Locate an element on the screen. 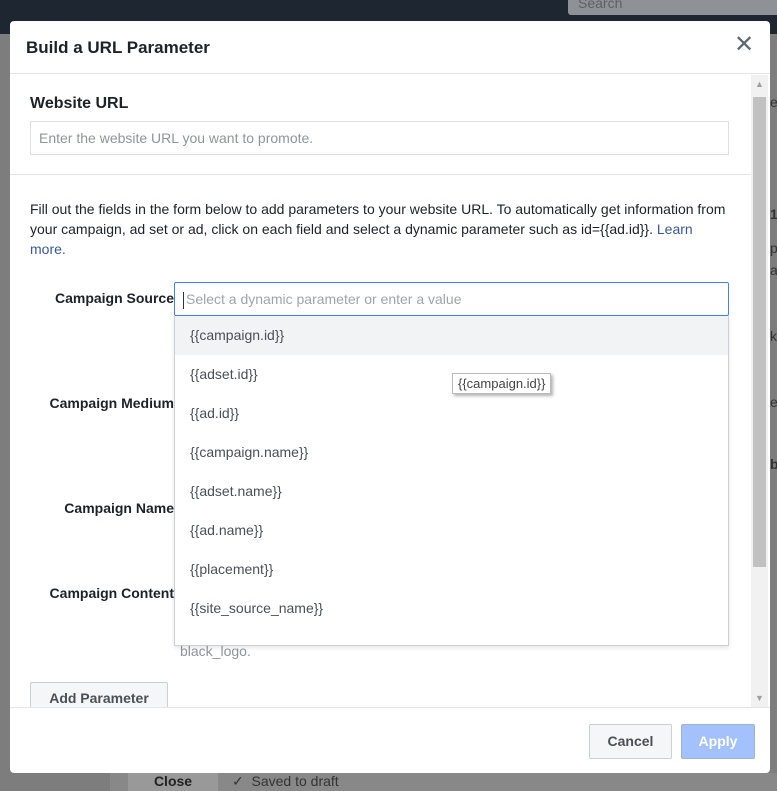  bg-fragment: pe is located at coordinates (773, 248).